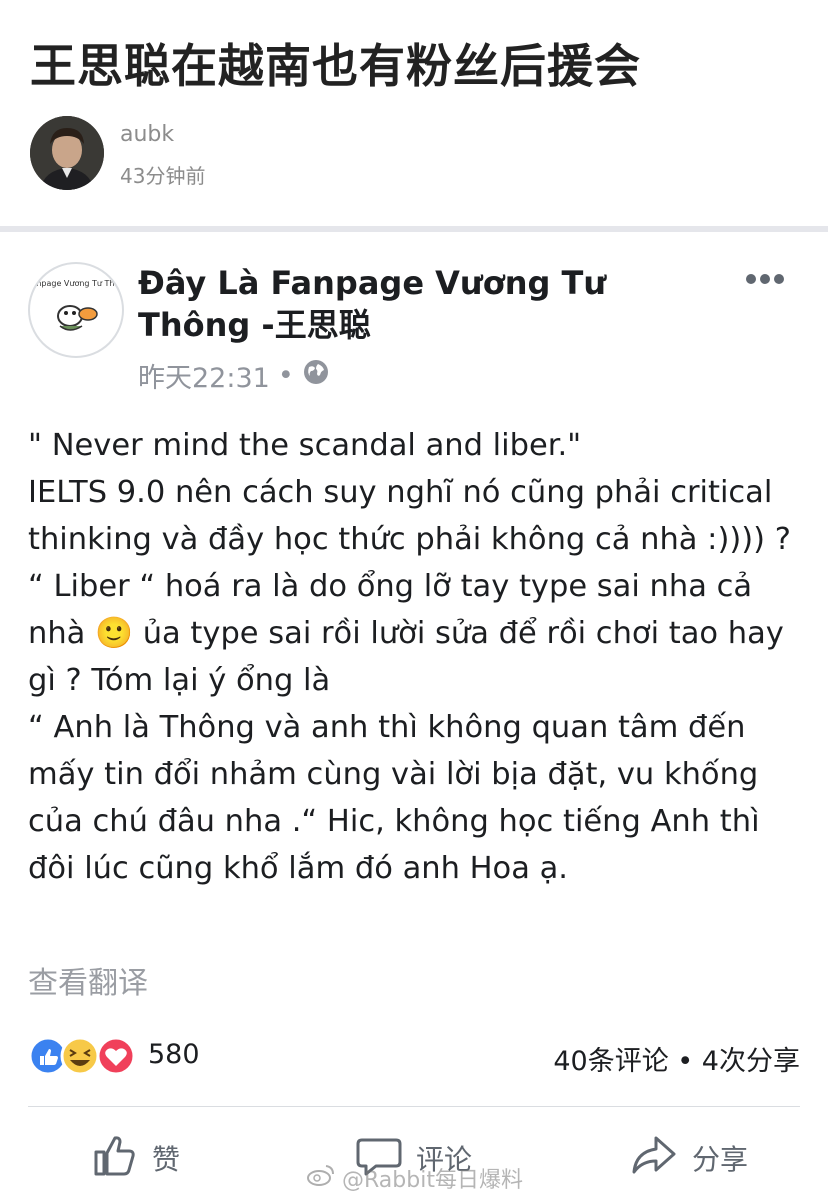 The image size is (828, 1199). I want to click on reaction-icons, so click(84, 1056).